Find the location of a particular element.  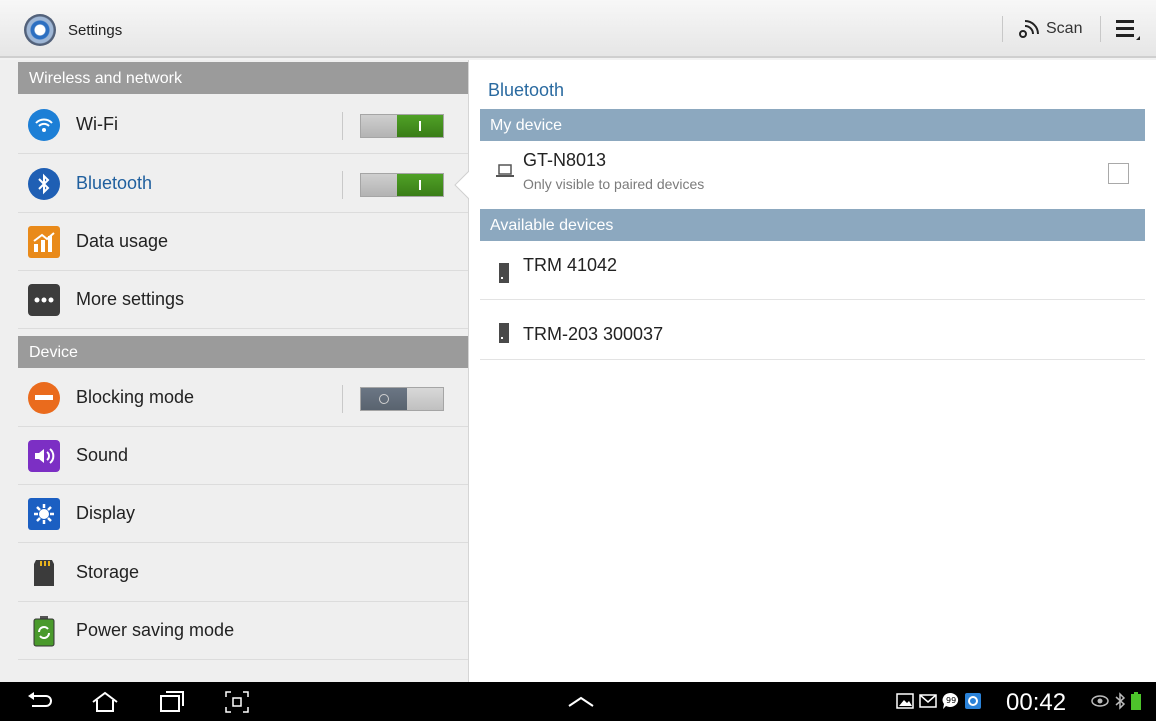

battery-icon is located at coordinates (1136, 701).